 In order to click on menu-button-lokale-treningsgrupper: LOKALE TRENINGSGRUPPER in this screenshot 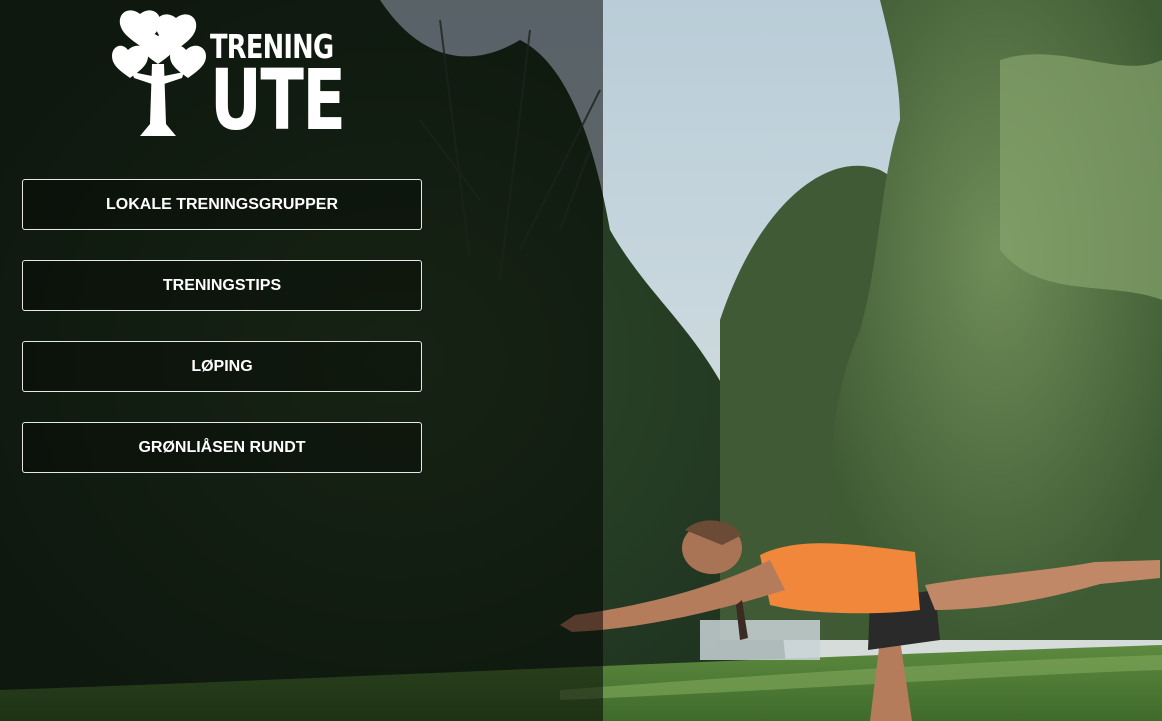, I will do `click(222, 204)`.